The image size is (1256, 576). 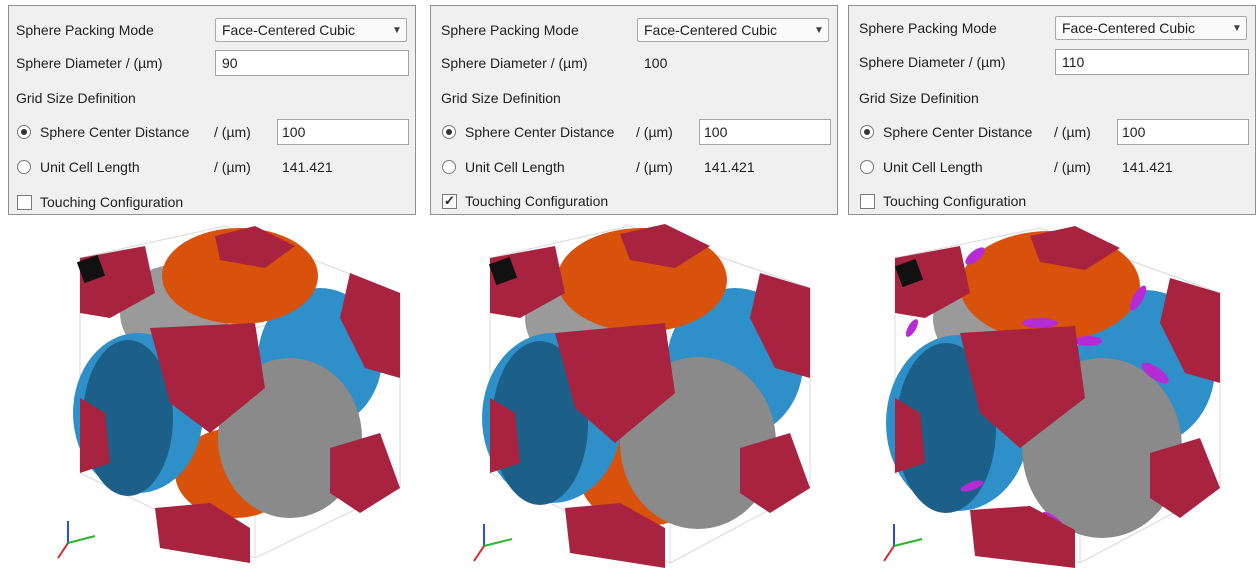 What do you see at coordinates (656, 63) in the screenshot?
I see `diameter-value: 100` at bounding box center [656, 63].